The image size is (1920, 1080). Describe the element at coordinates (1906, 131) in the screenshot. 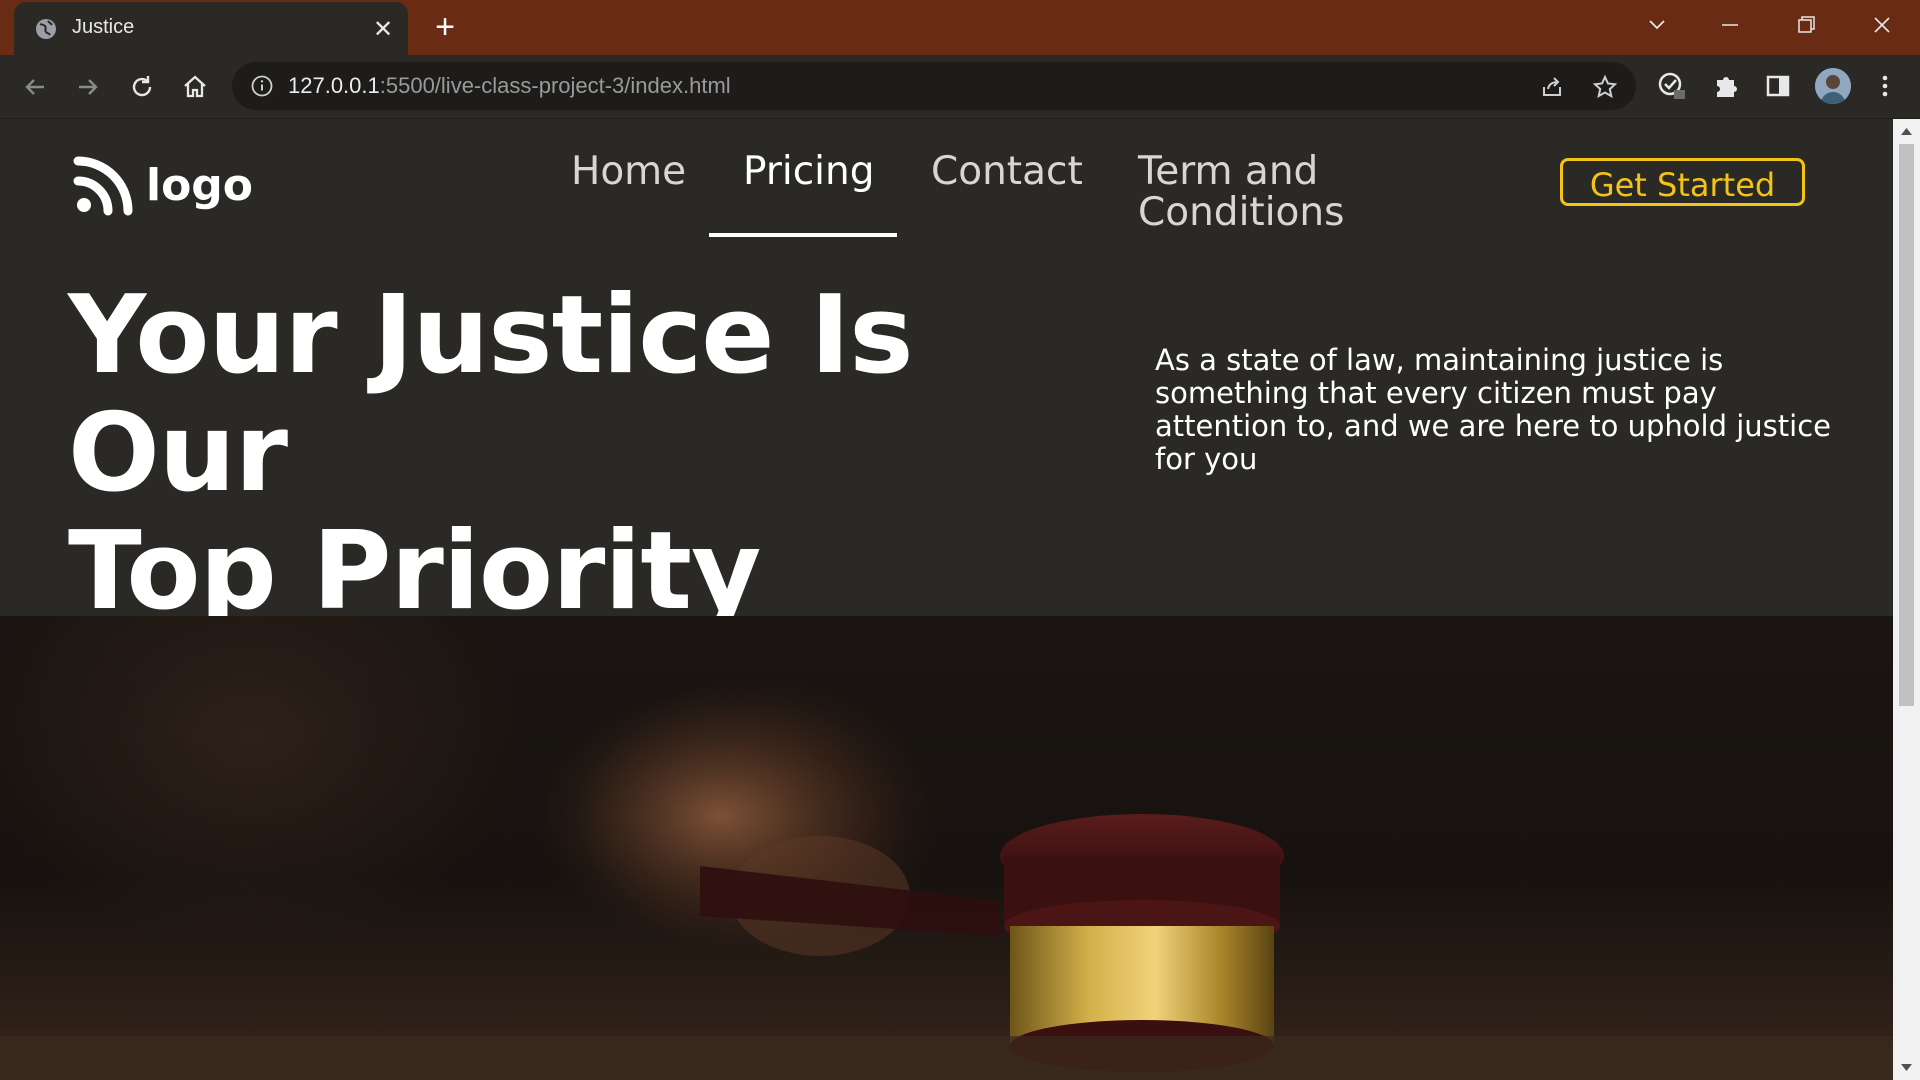

I see `scroll-up-arrow-icon` at that location.